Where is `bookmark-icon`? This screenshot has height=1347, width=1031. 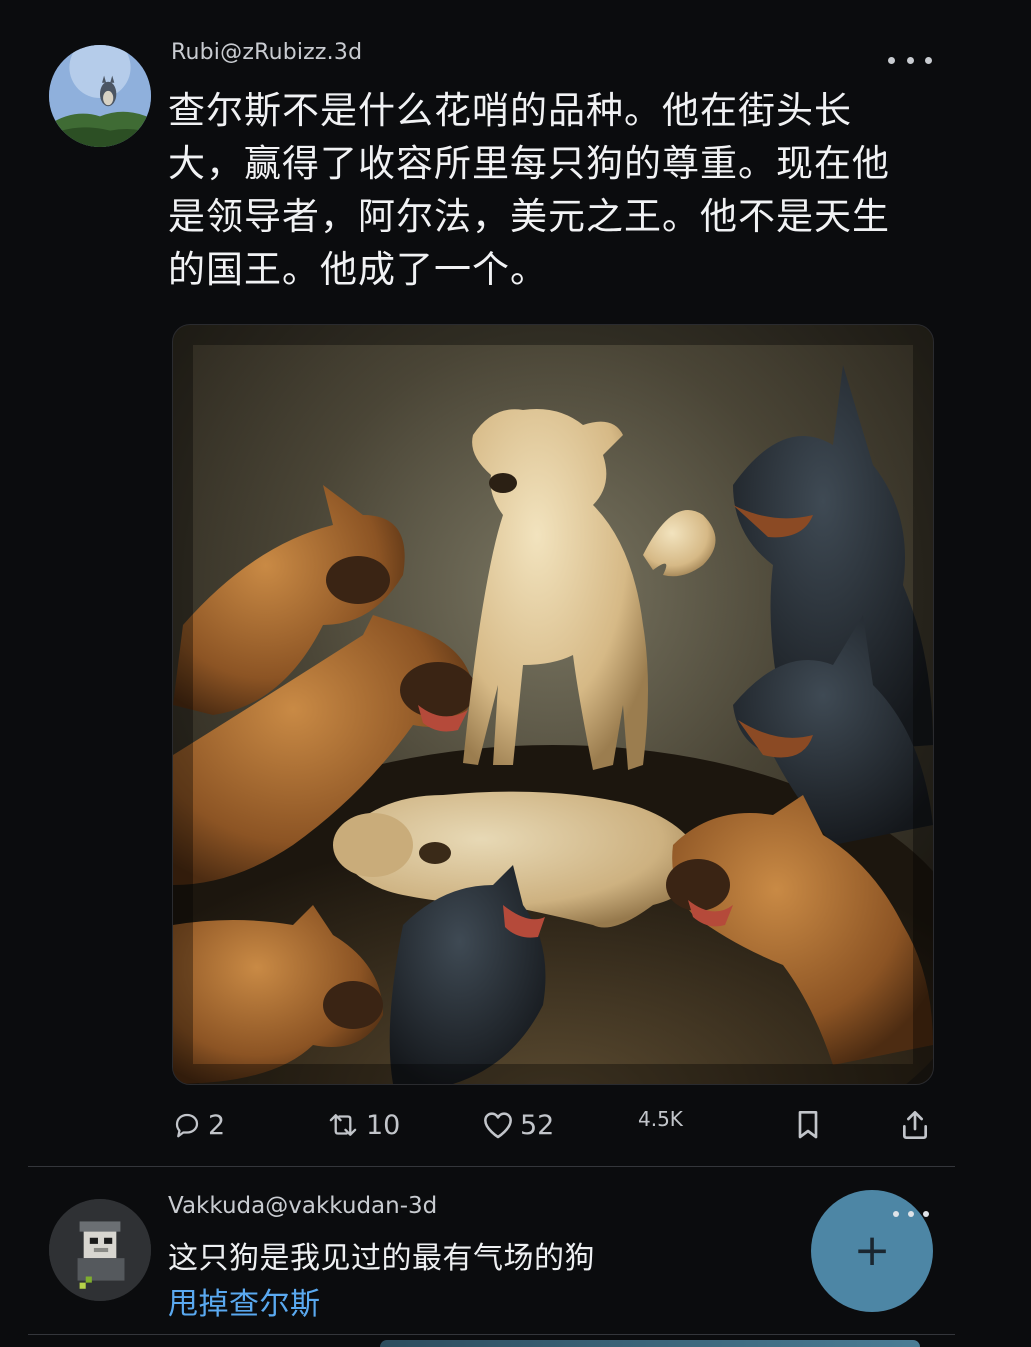 bookmark-icon is located at coordinates (808, 1125).